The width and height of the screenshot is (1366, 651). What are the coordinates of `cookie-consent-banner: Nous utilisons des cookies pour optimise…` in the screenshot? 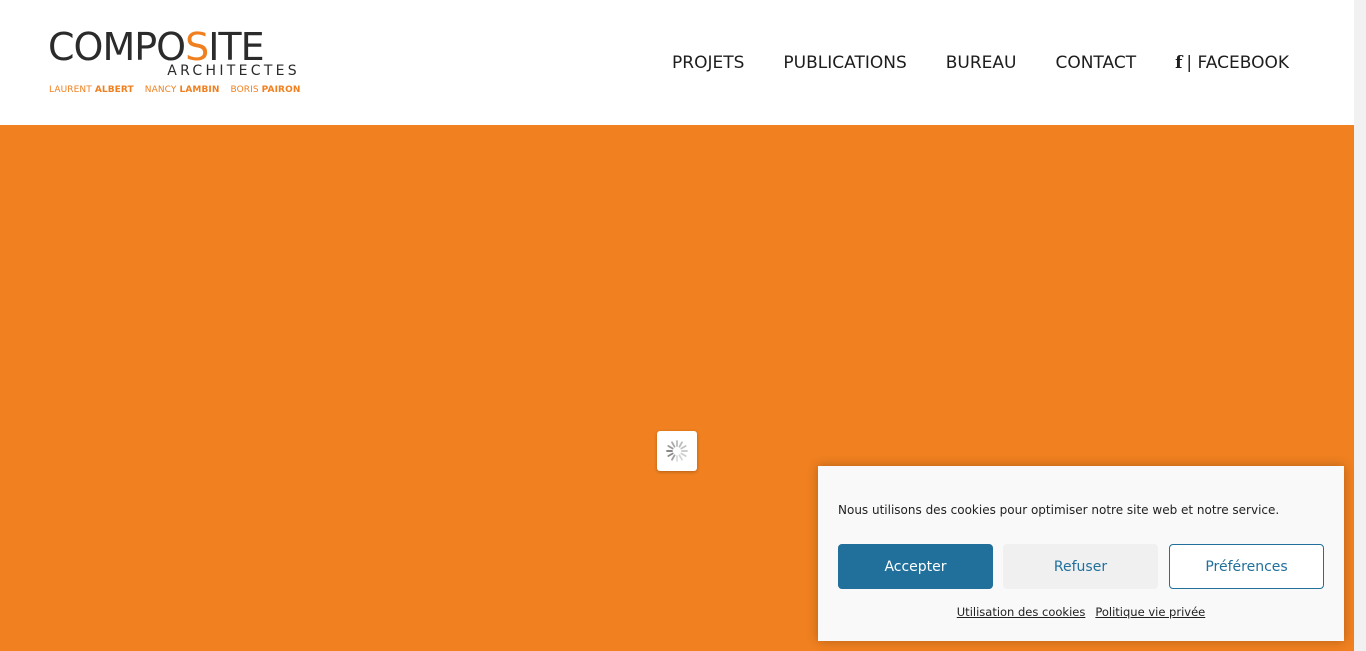 It's located at (1081, 553).